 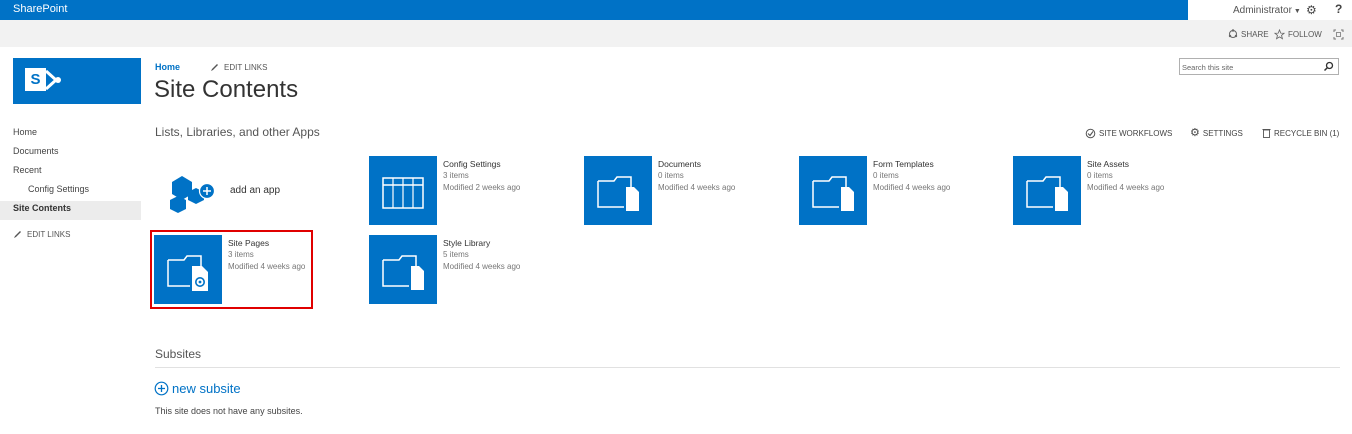 What do you see at coordinates (456, 254) in the screenshot?
I see `tile-count: 5 items` at bounding box center [456, 254].